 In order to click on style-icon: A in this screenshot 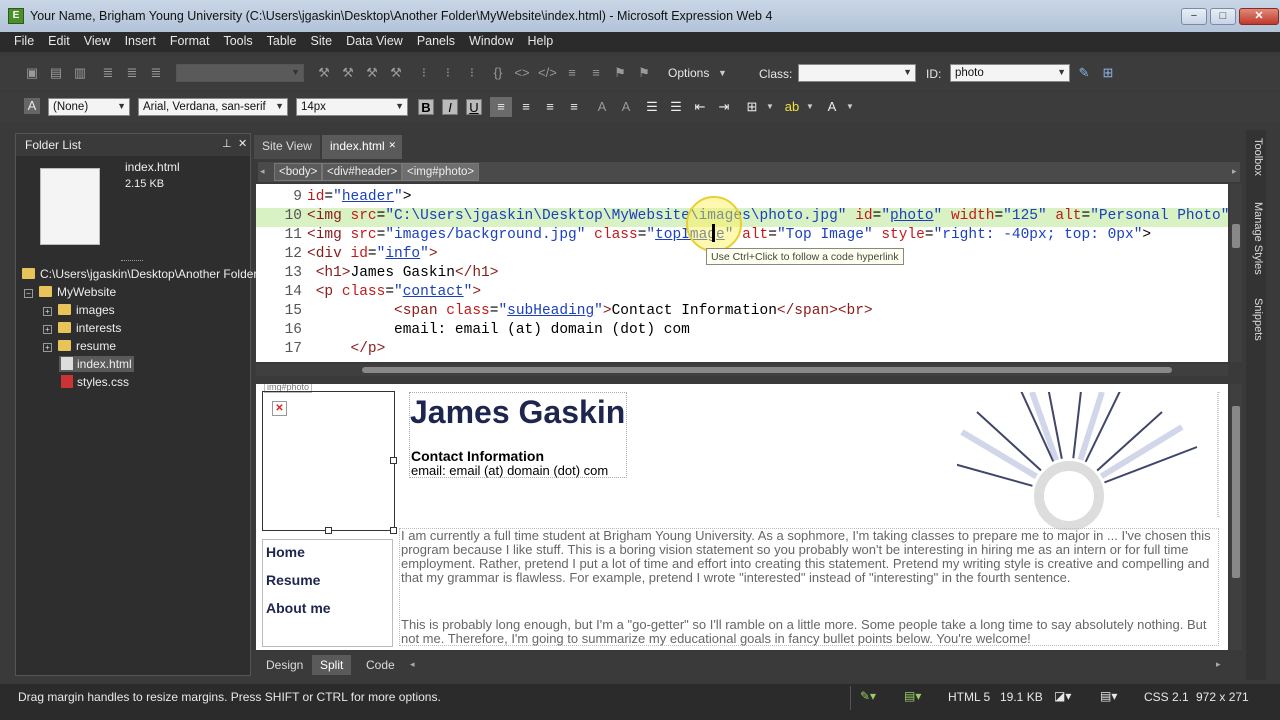, I will do `click(32, 106)`.